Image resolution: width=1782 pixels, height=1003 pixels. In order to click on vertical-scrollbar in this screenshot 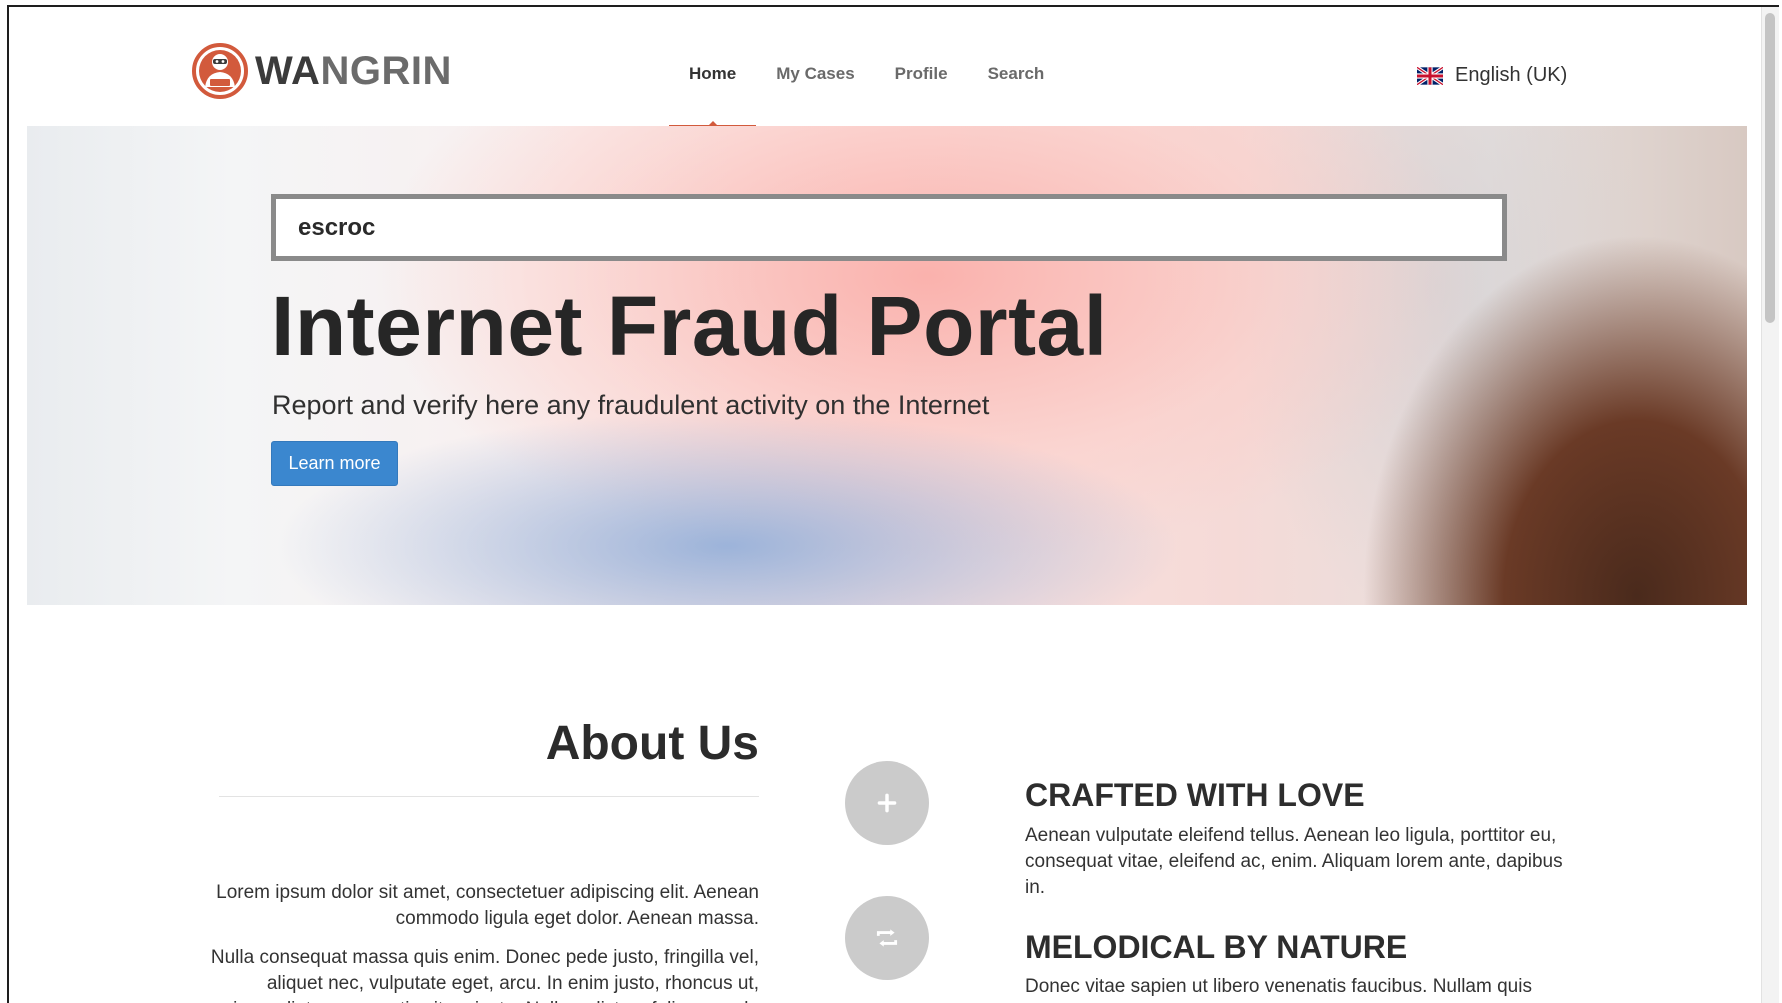, I will do `click(1770, 505)`.